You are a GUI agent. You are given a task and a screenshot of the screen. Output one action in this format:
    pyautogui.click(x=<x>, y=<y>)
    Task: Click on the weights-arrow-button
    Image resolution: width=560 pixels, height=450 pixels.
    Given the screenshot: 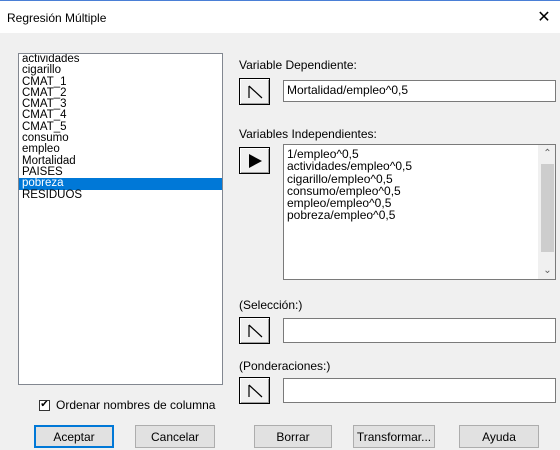 What is the action you would take?
    pyautogui.click(x=254, y=390)
    